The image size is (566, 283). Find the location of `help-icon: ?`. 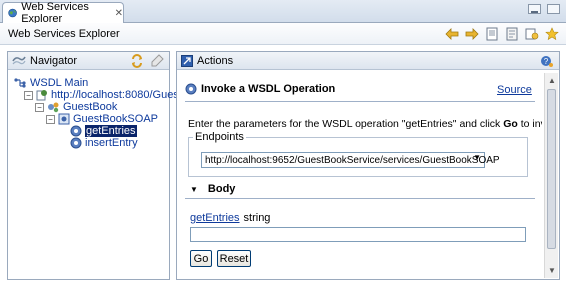

help-icon: ? is located at coordinates (547, 61).